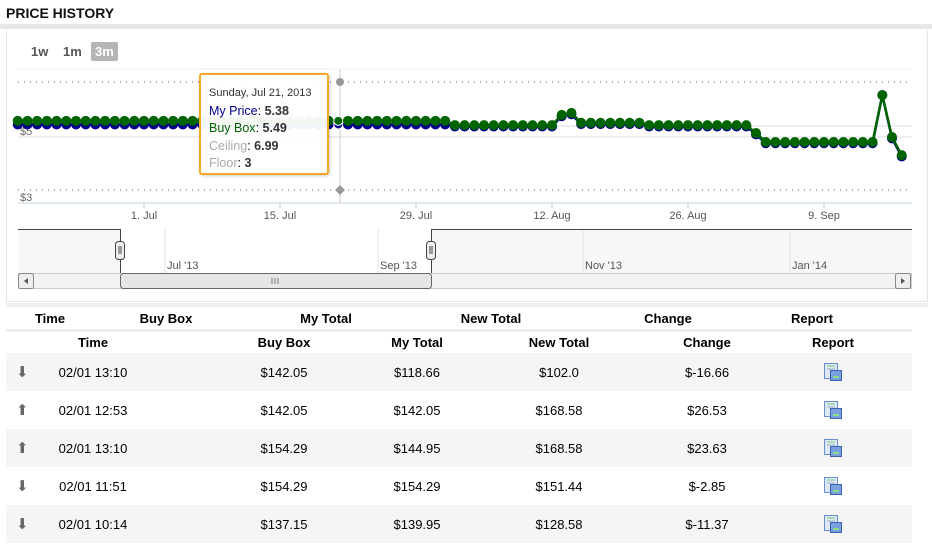  I want to click on outer-column-header: Change, so click(668, 318).